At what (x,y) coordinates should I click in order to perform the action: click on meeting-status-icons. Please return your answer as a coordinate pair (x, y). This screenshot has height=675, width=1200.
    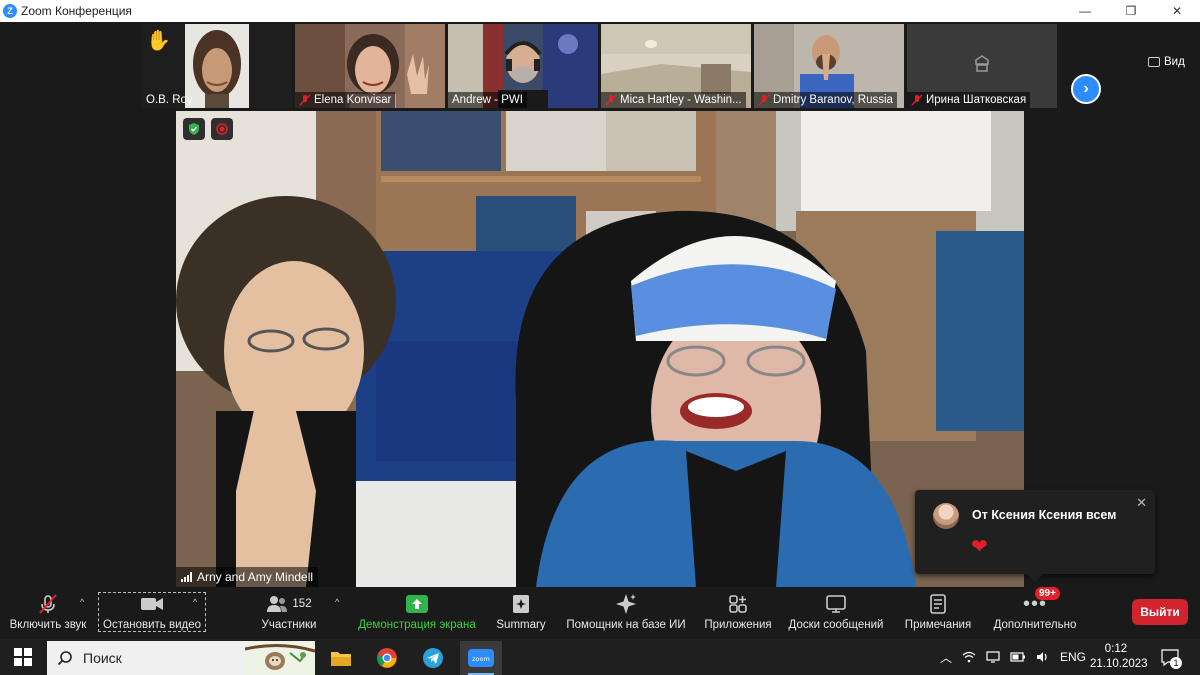
    Looking at the image, I should click on (208, 129).